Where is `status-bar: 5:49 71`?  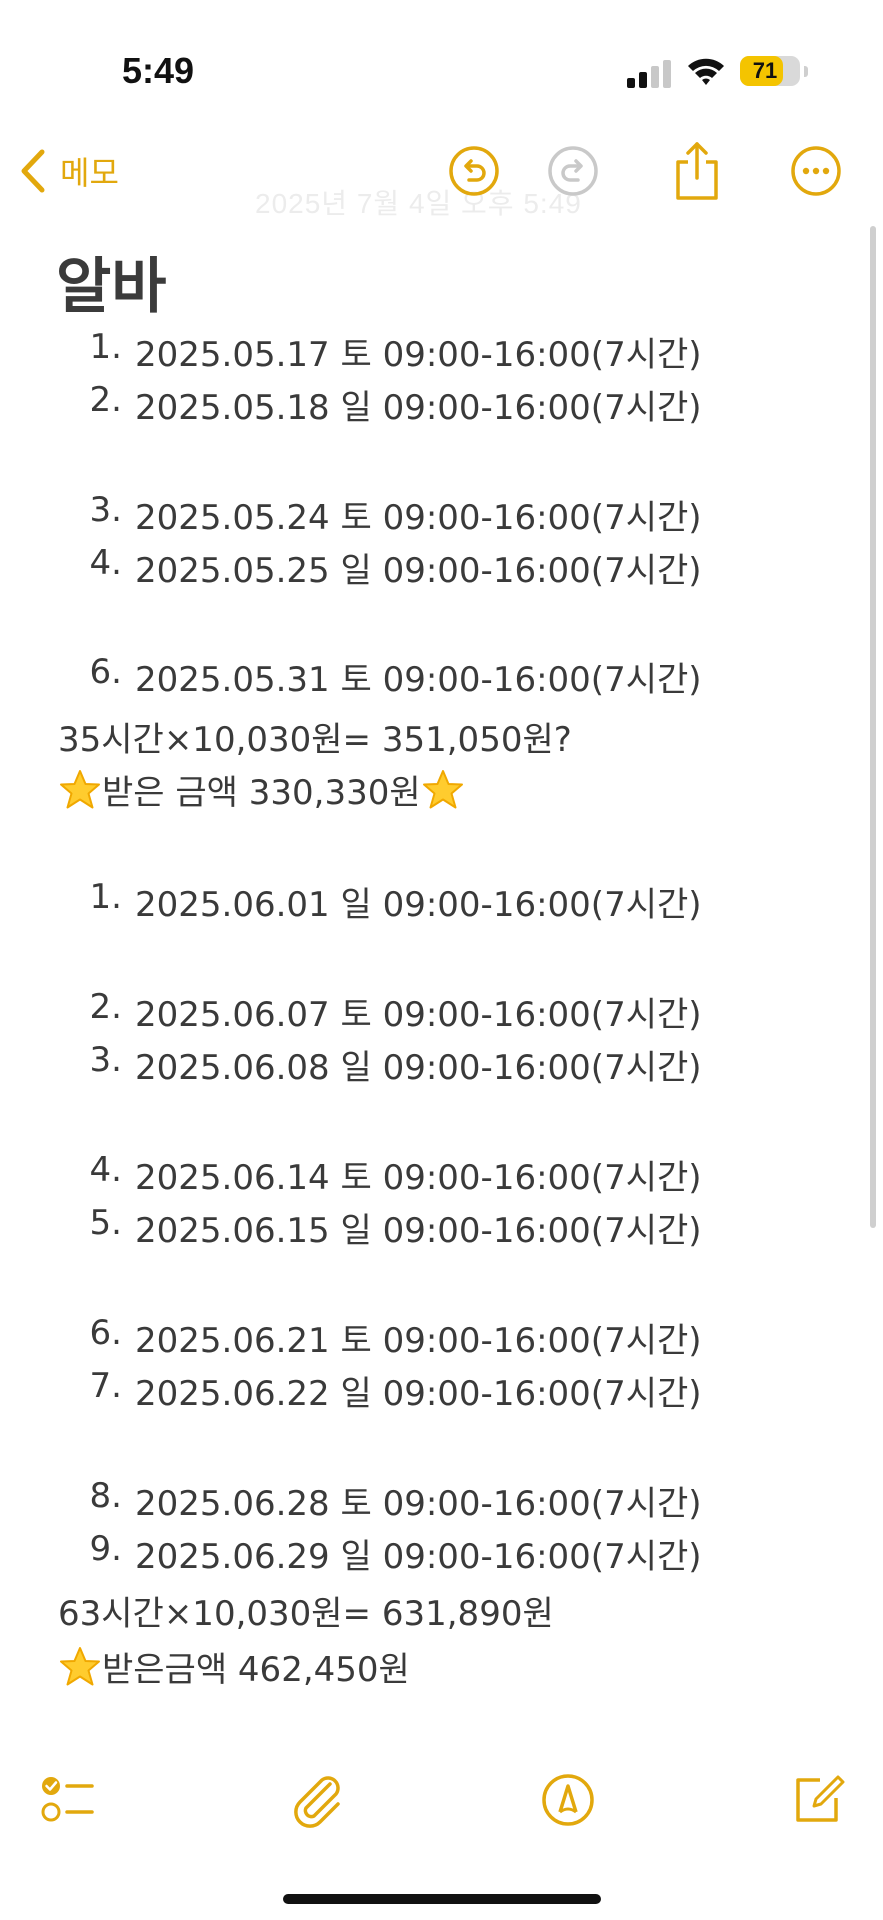
status-bar: 5:49 71 is located at coordinates (441, 60).